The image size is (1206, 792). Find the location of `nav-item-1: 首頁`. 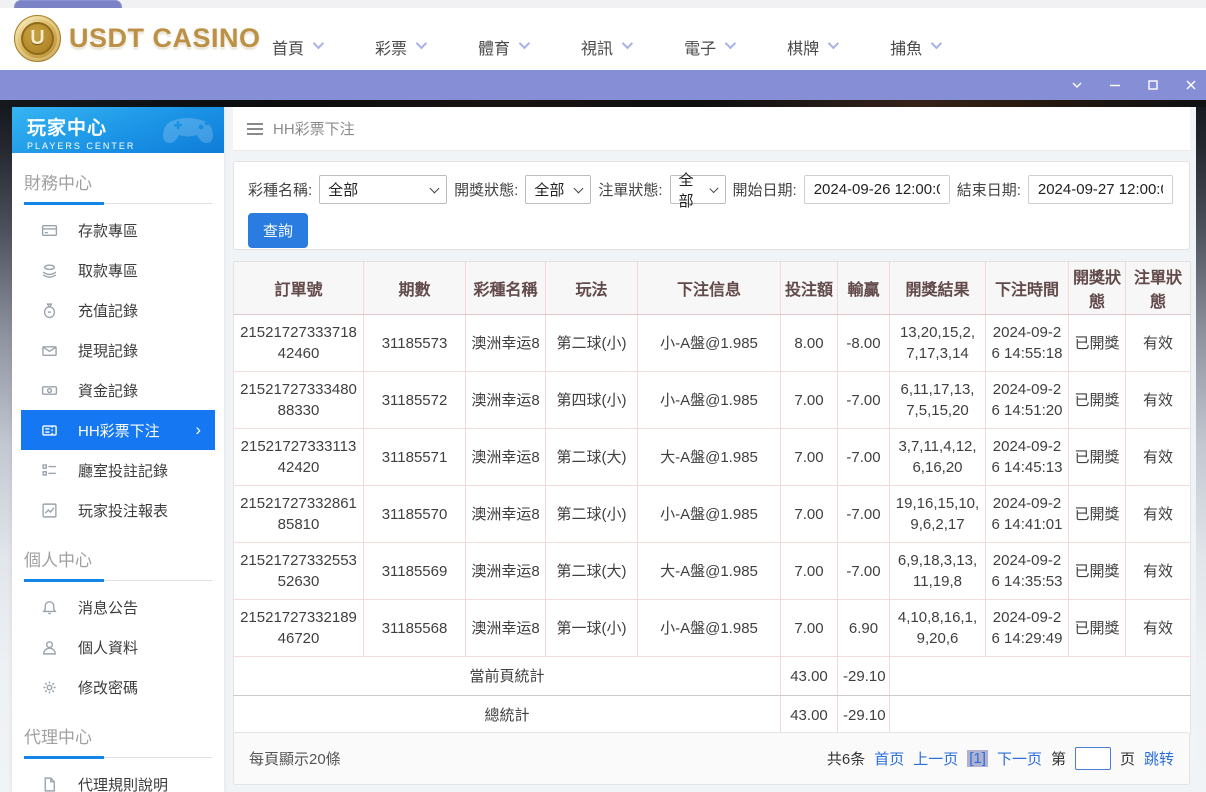

nav-item-1: 首頁 is located at coordinates (298, 47).